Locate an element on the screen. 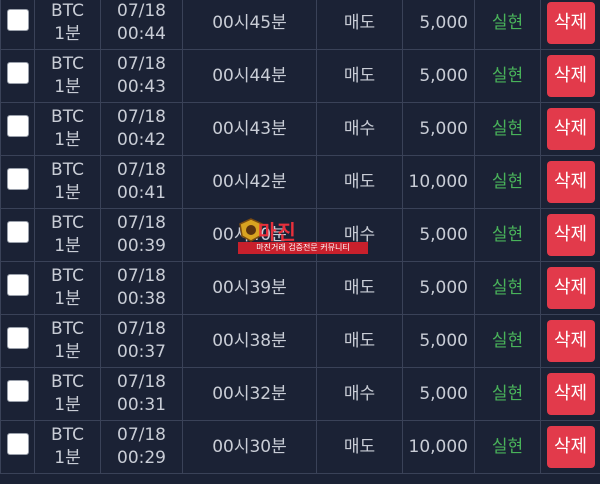 Image resolution: width=600 pixels, height=484 pixels. datetime-cell: 07/18 00:42 is located at coordinates (141, 129).